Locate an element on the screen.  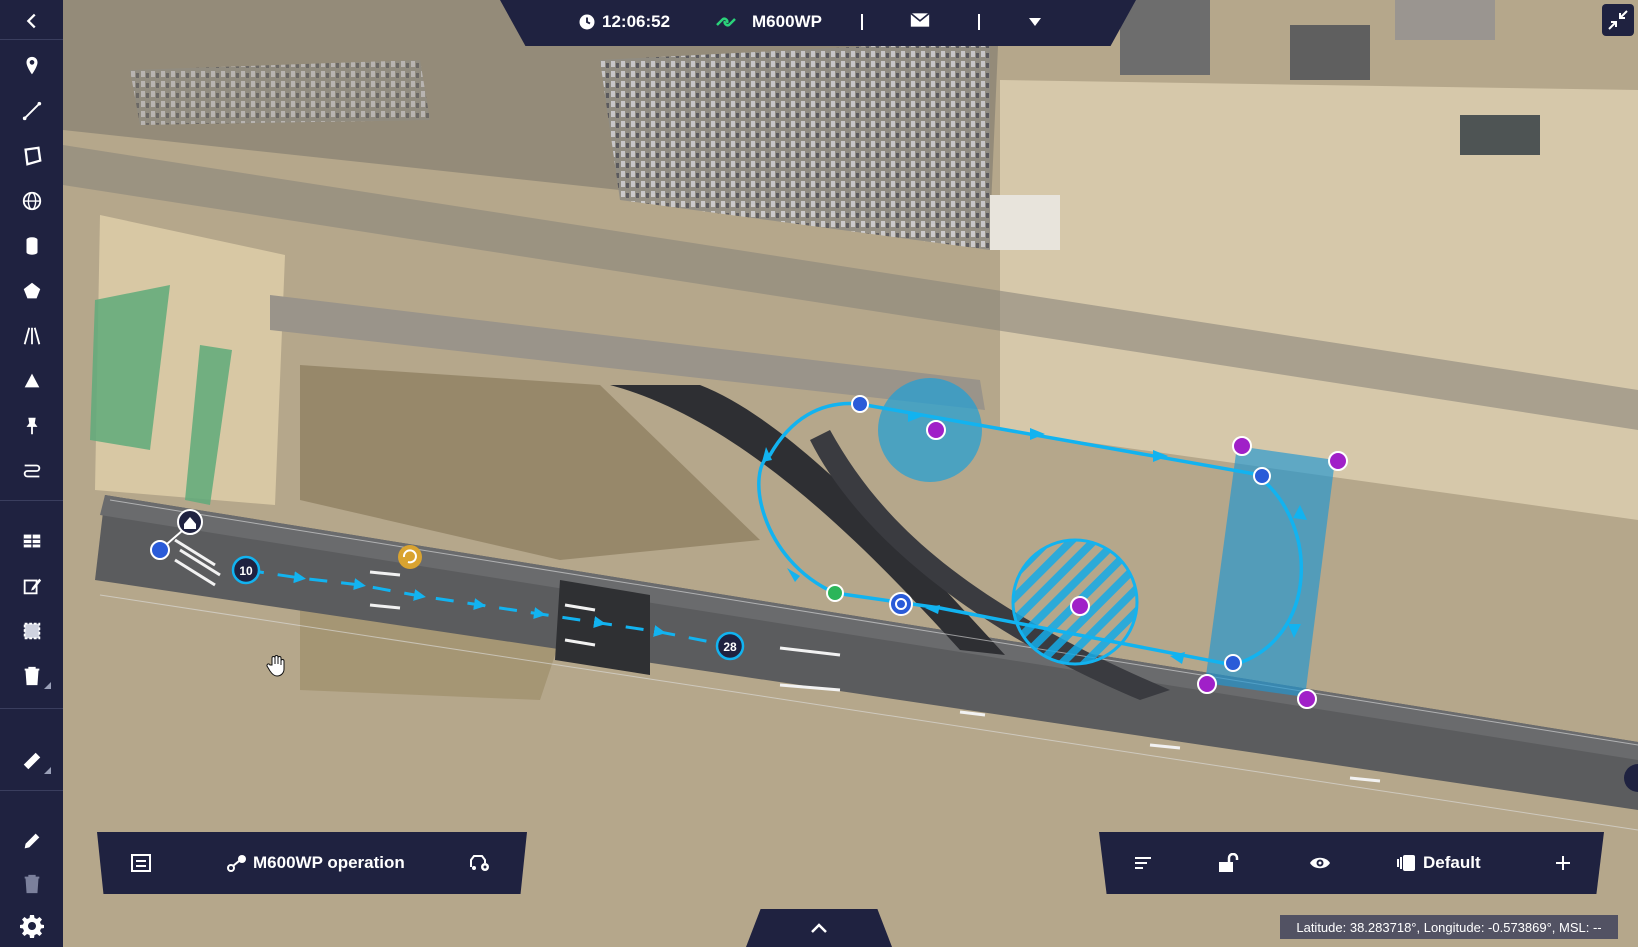
back-button is located at coordinates (31, 21).